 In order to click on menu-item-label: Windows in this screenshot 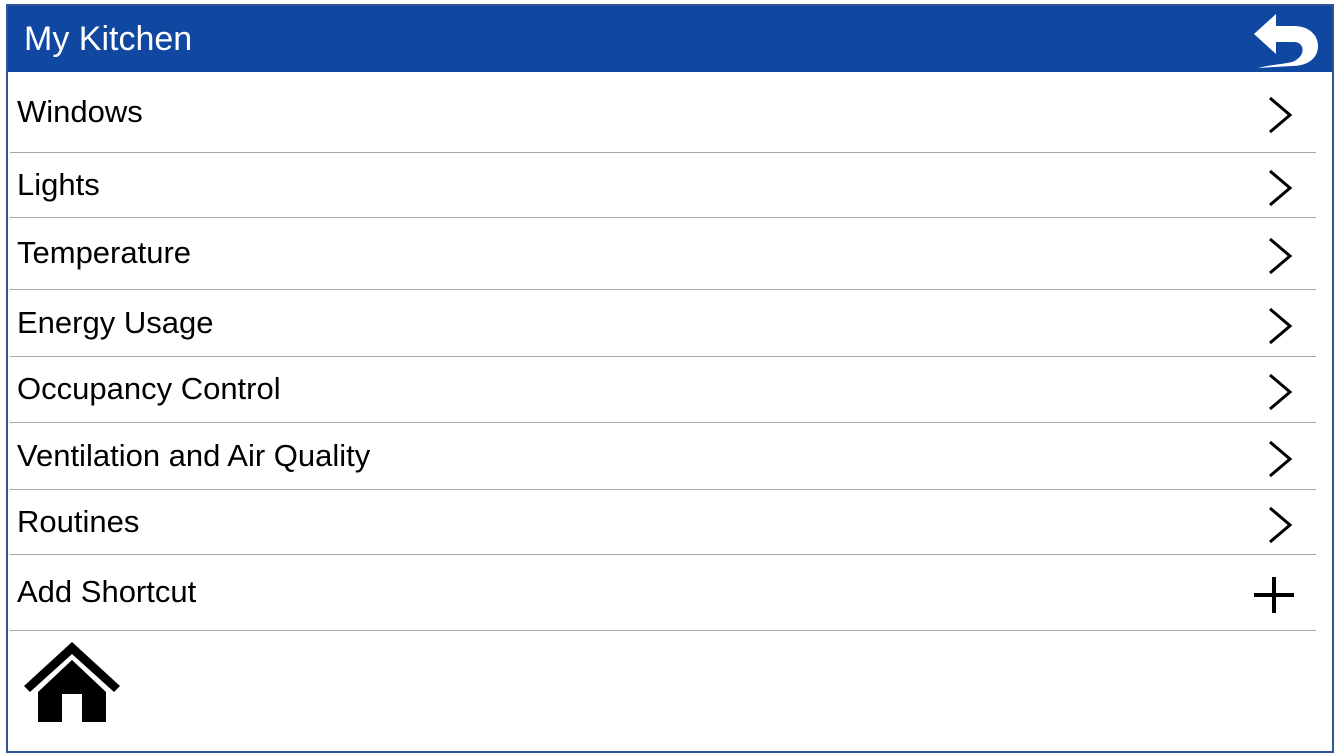, I will do `click(80, 111)`.